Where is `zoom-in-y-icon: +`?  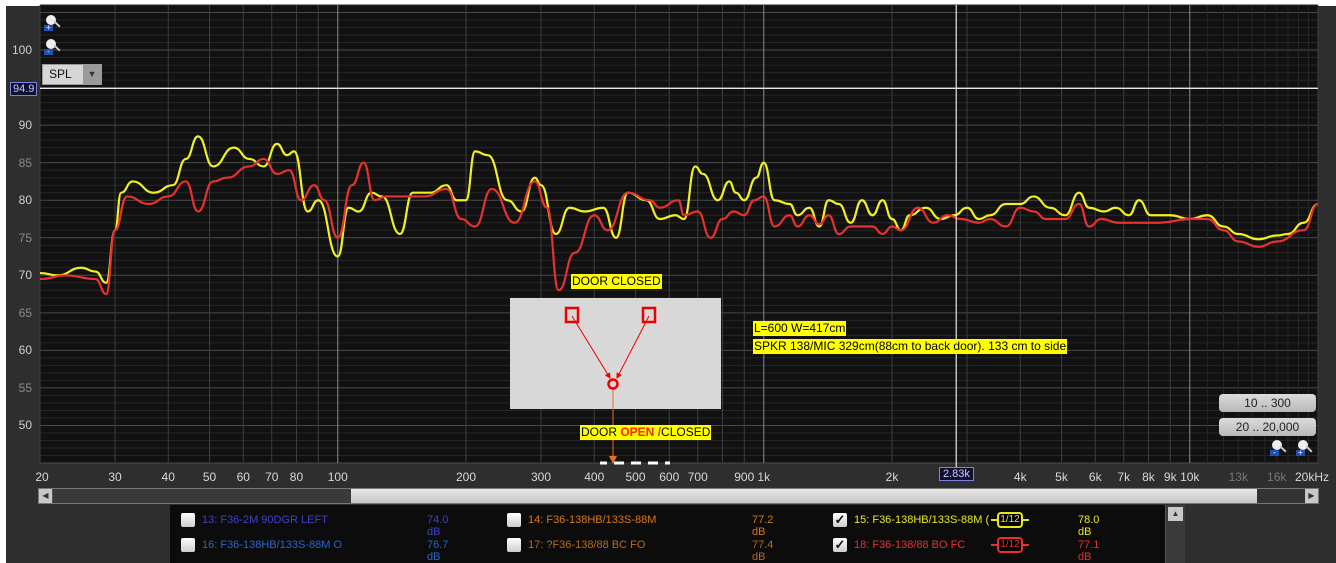 zoom-in-y-icon: + is located at coordinates (52, 24).